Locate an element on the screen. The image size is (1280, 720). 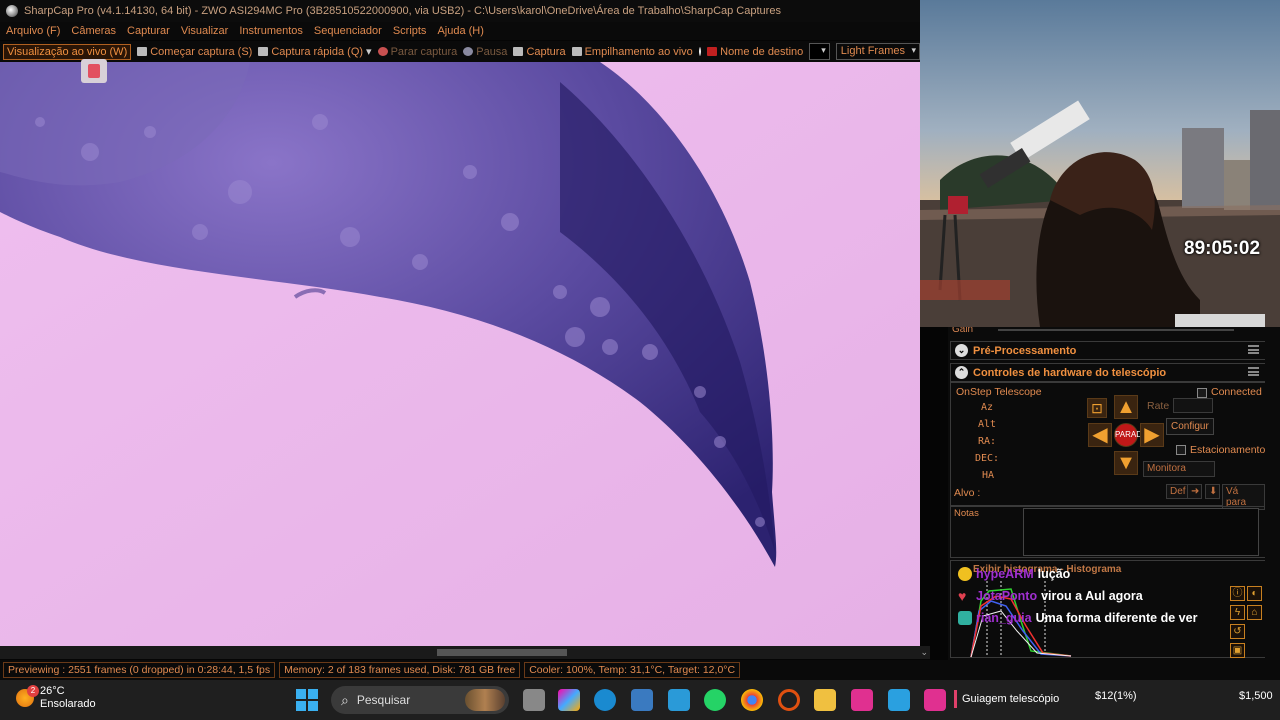
menu-cameras: Câmeras is located at coordinates (93, 31).